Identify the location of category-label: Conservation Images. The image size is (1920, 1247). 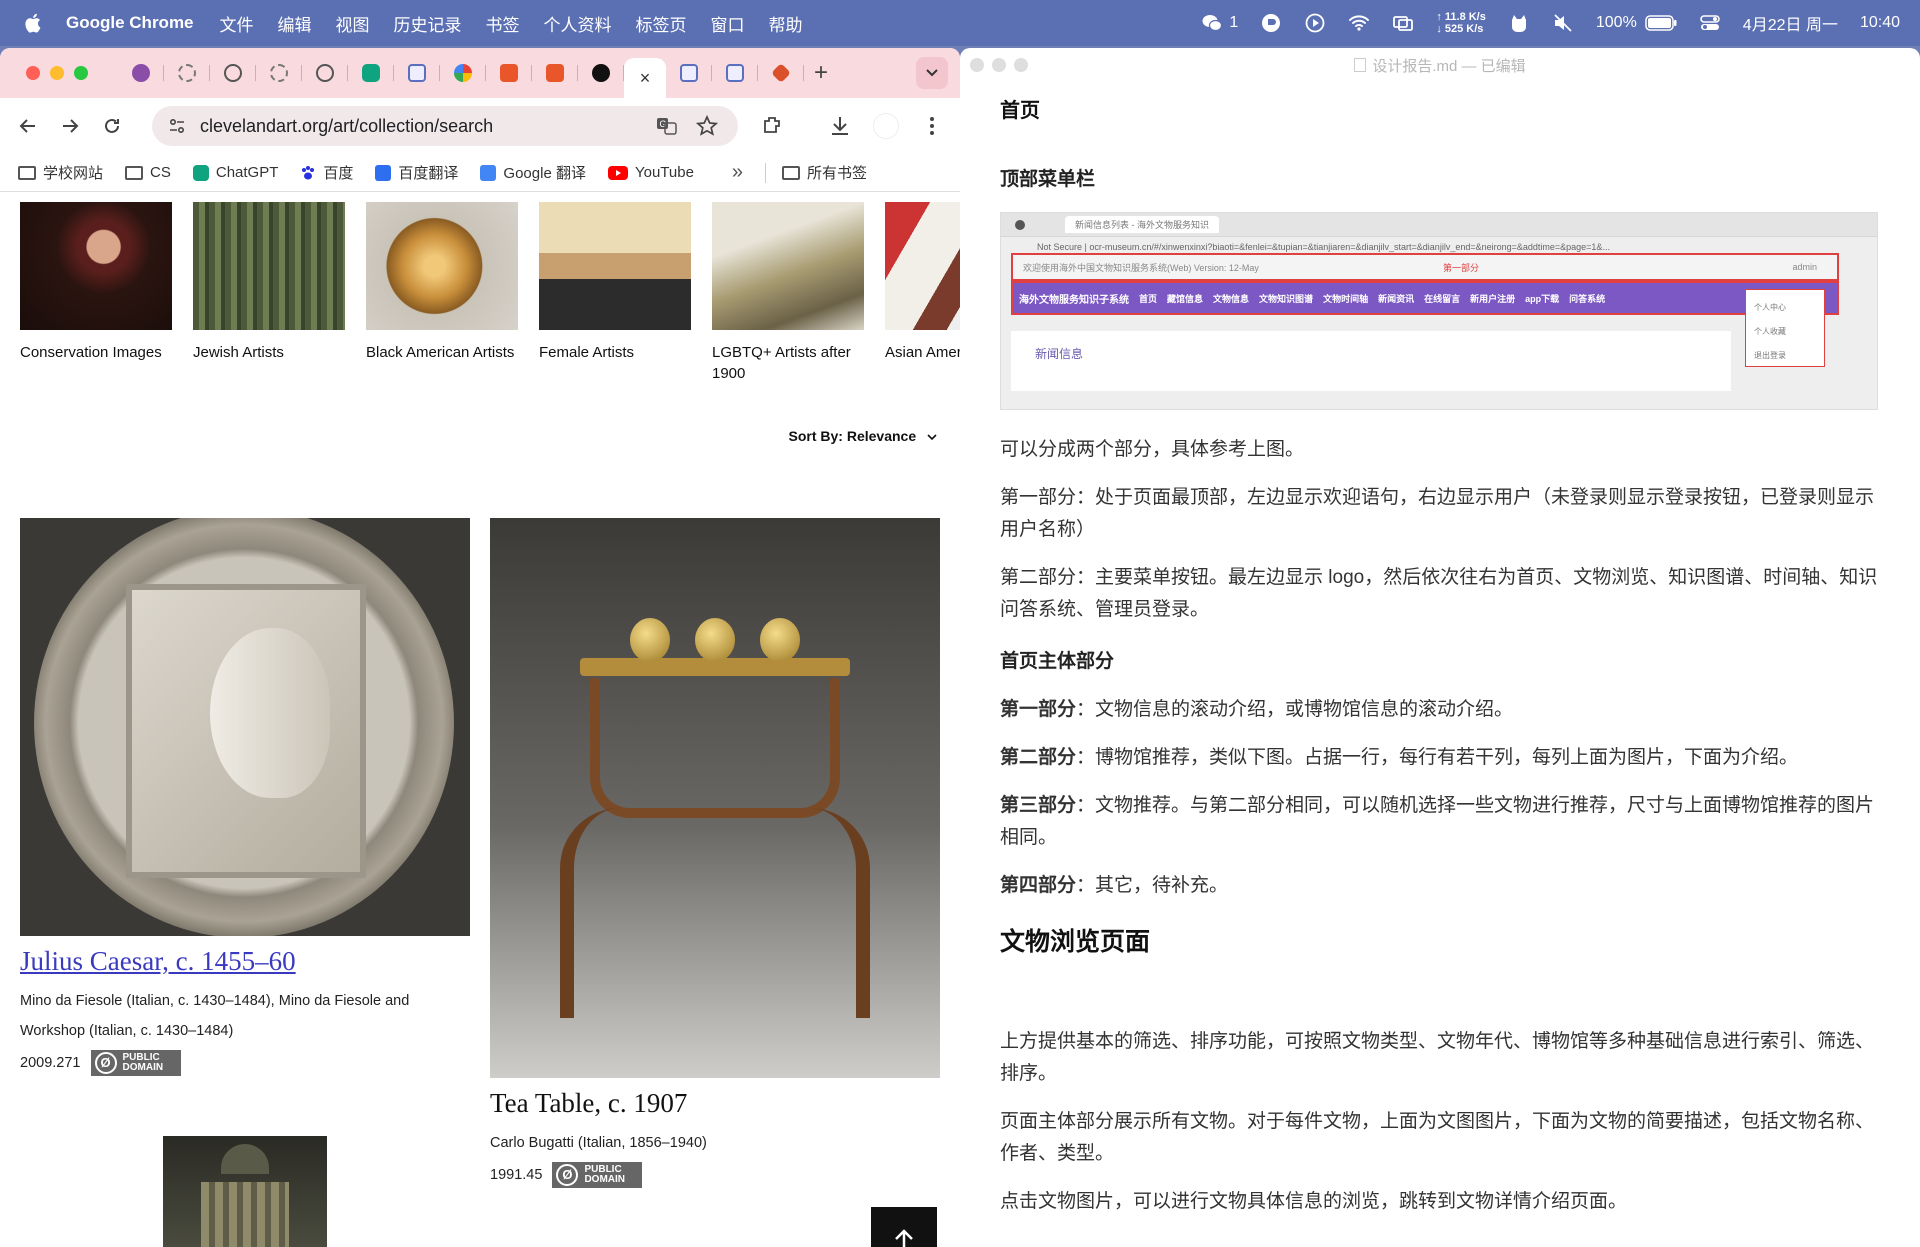
(96, 352).